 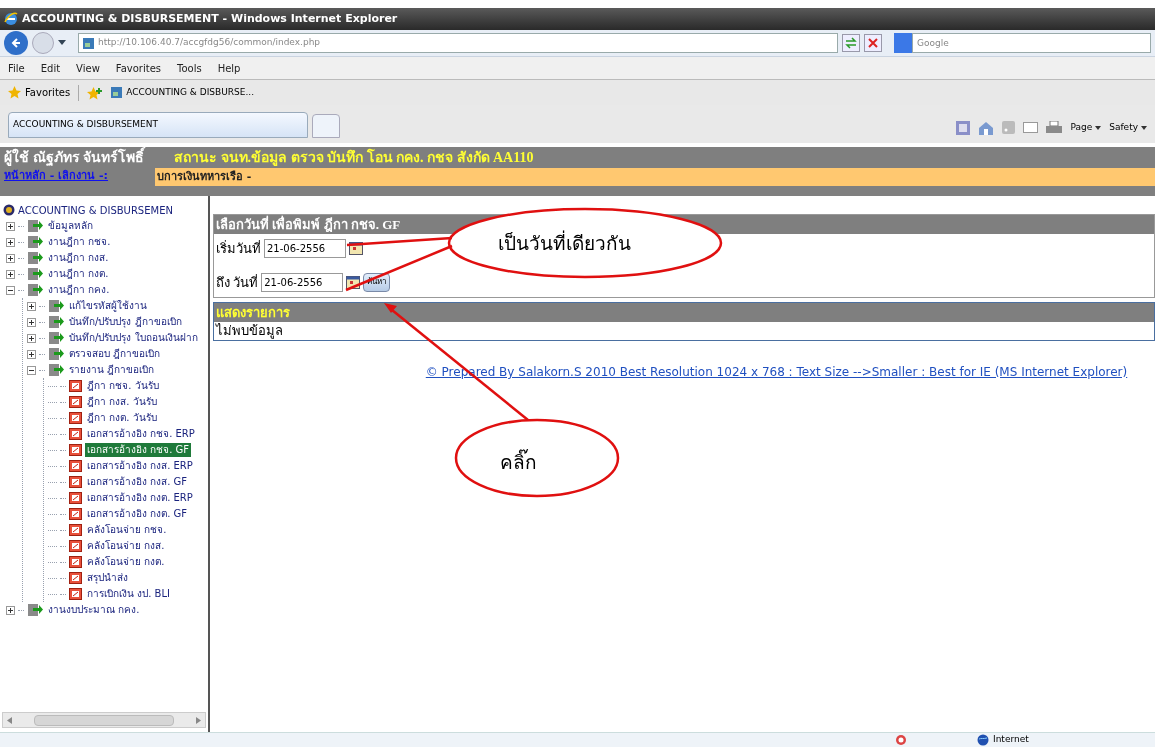 I want to click on command-menu: Page, so click(x=1081, y=127).